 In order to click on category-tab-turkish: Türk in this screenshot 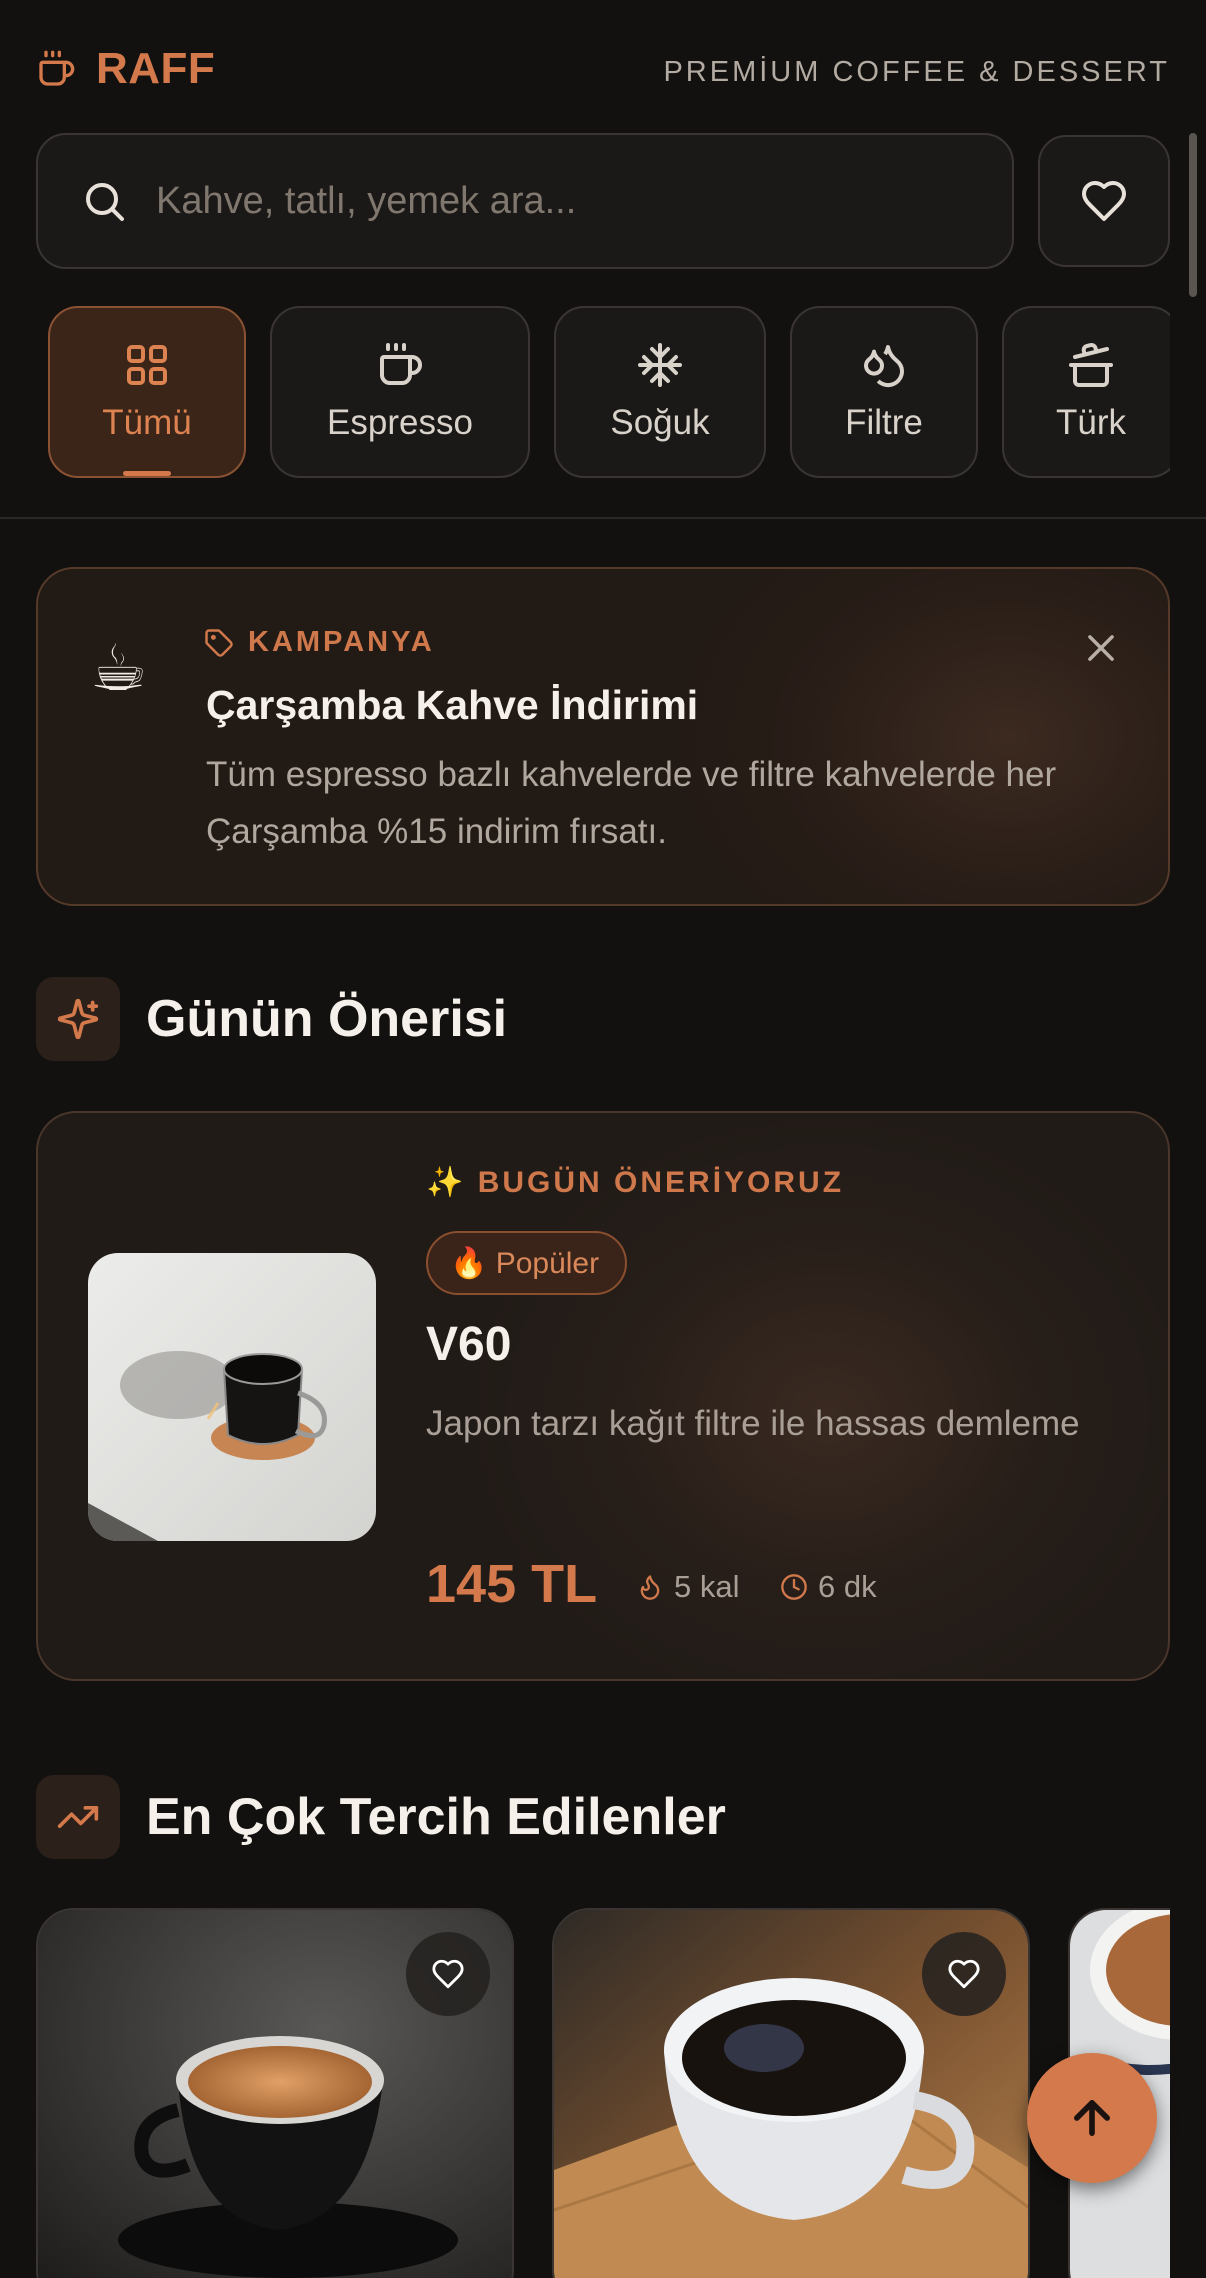, I will do `click(1086, 392)`.